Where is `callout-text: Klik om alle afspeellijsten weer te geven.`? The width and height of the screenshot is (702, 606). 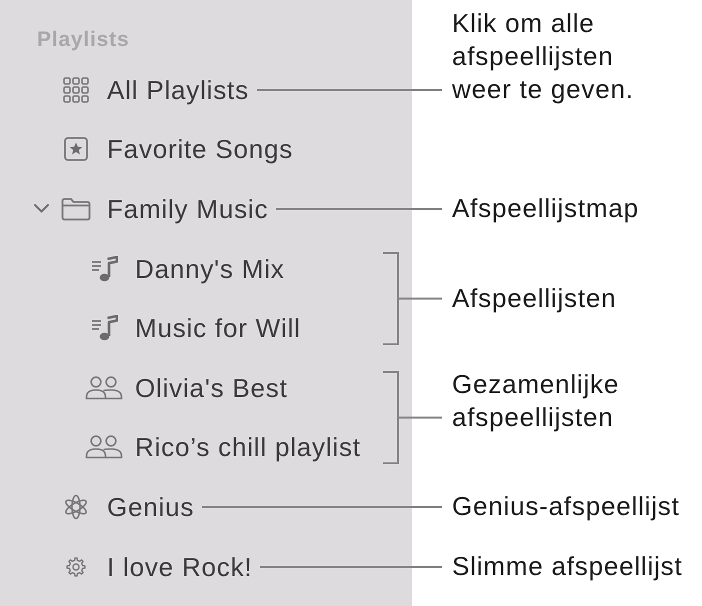
callout-text: Klik om alle afspeellijsten weer te geven. is located at coordinates (543, 56).